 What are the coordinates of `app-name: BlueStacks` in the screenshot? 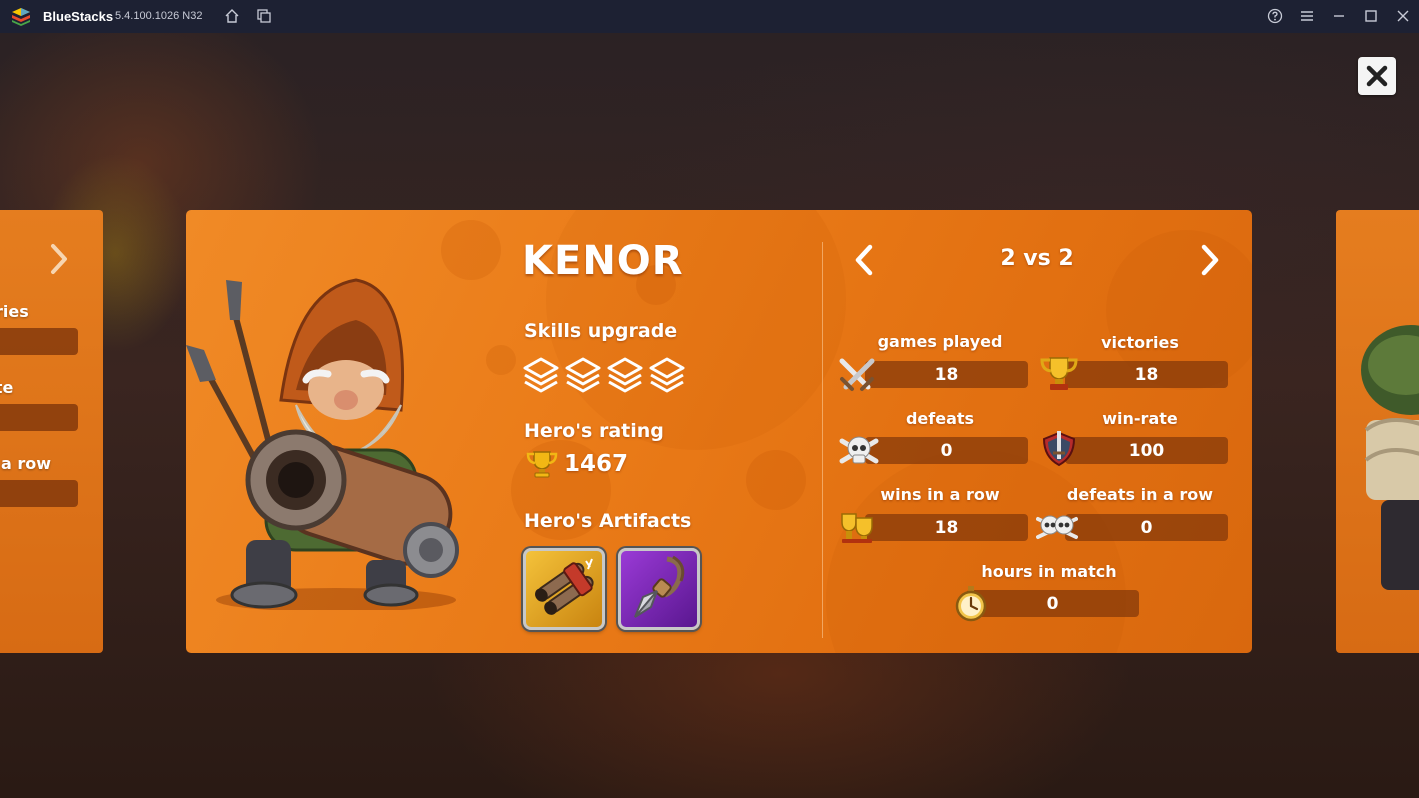 It's located at (78, 16).